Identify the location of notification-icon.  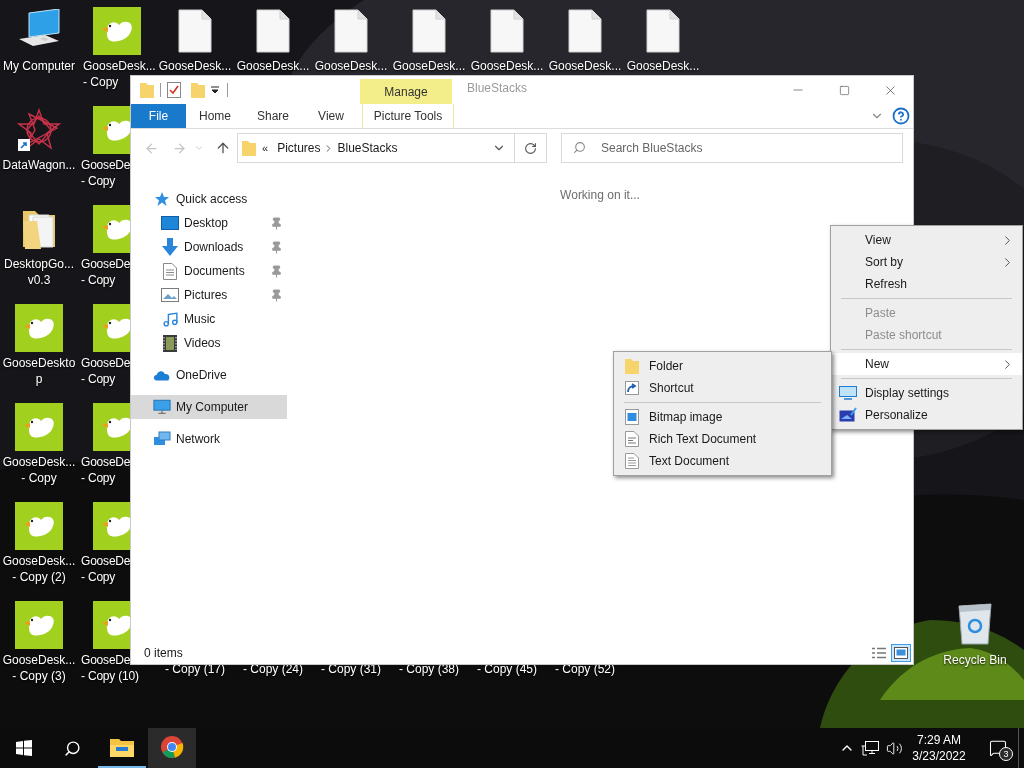
(998, 748).